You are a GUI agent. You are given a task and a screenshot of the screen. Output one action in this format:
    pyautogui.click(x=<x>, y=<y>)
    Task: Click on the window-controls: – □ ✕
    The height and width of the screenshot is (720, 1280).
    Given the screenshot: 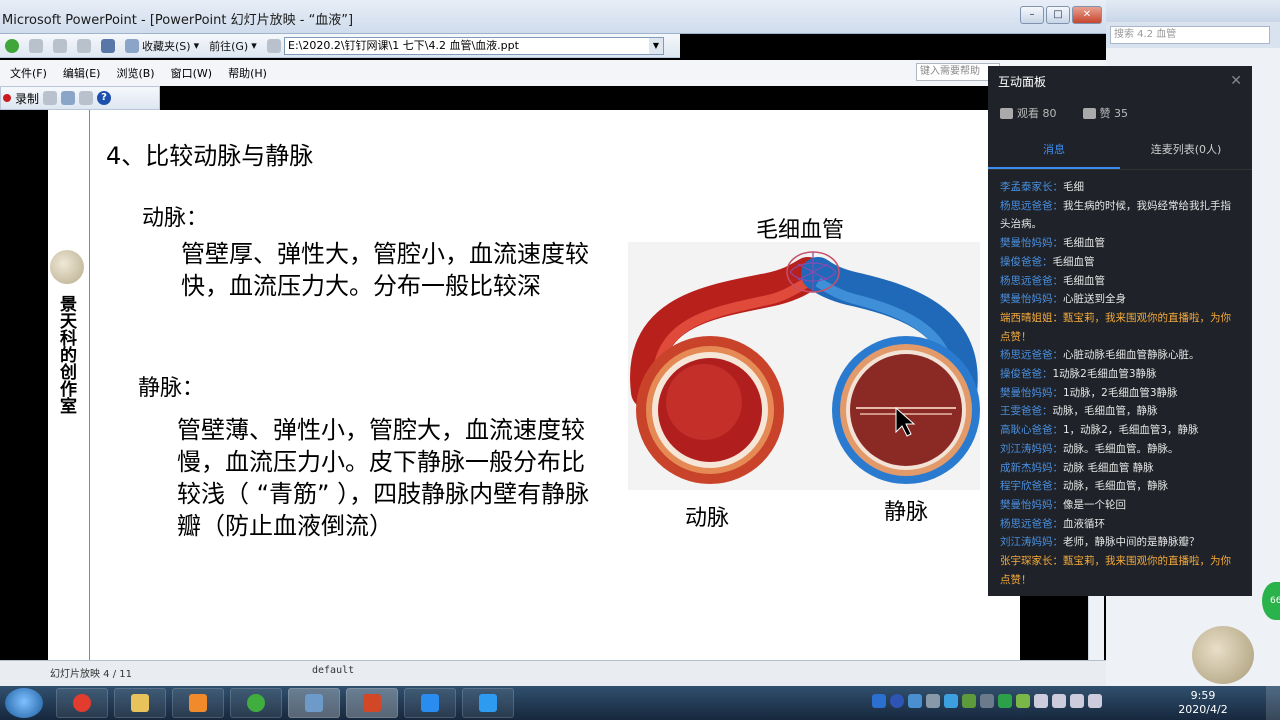 What is the action you would take?
    pyautogui.click(x=1061, y=15)
    